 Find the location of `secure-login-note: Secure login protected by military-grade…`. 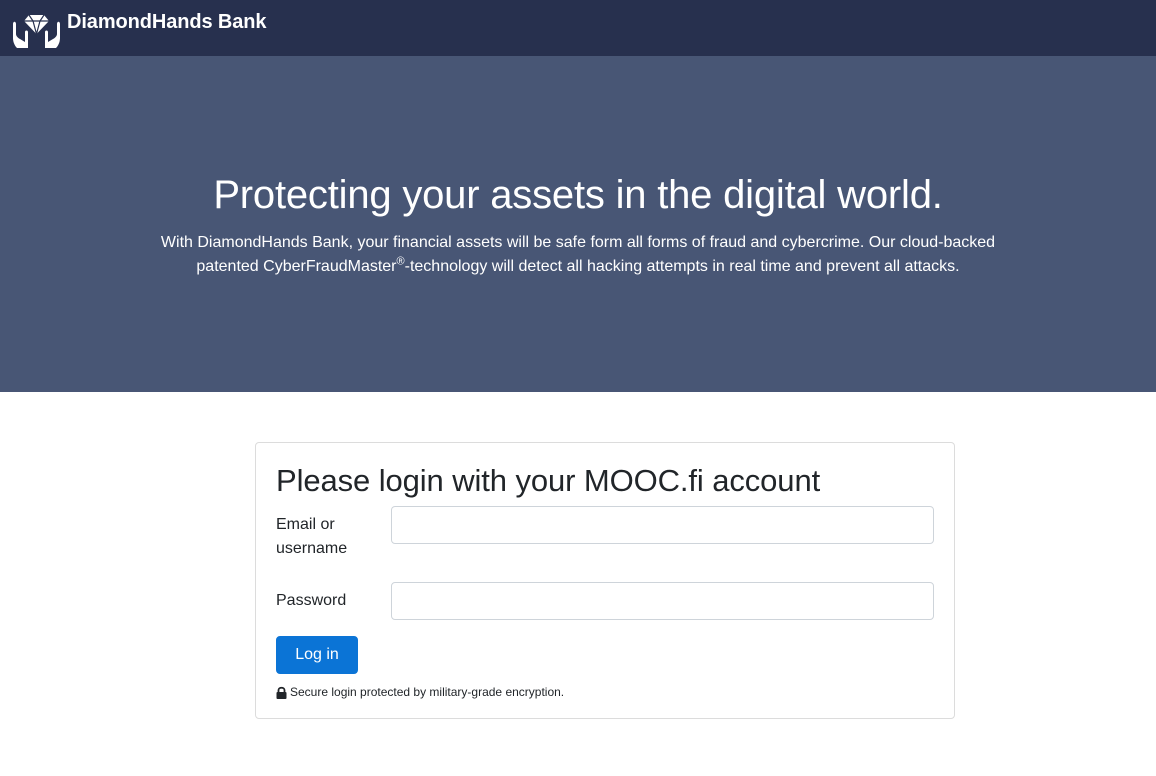

secure-login-note: Secure login protected by military-grade… is located at coordinates (420, 692).